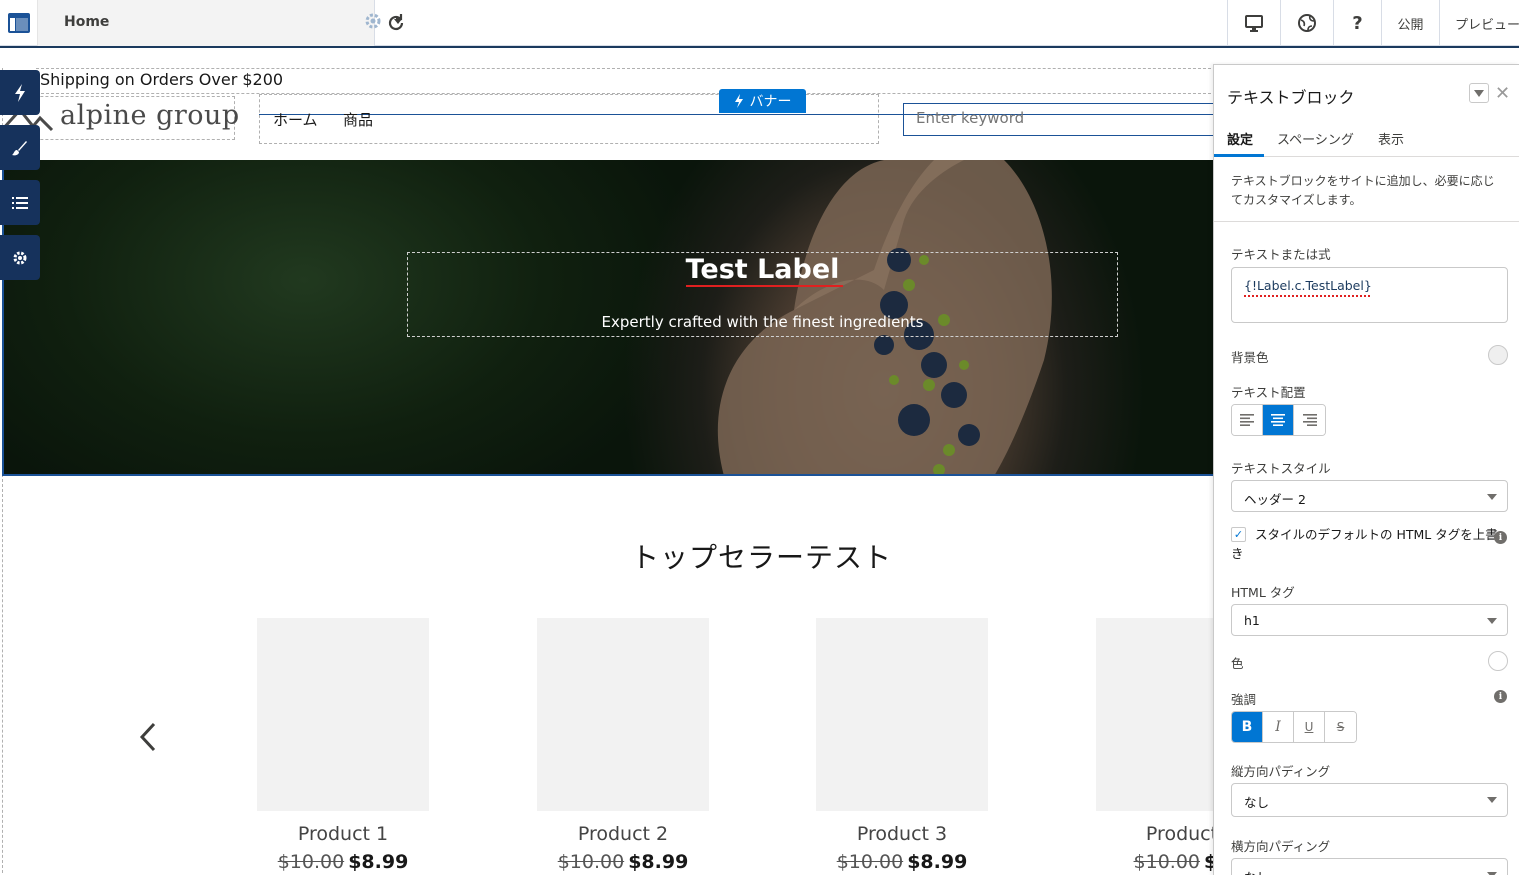 Image resolution: width=1519 pixels, height=875 pixels. I want to click on panel-menu-button, so click(1479, 93).